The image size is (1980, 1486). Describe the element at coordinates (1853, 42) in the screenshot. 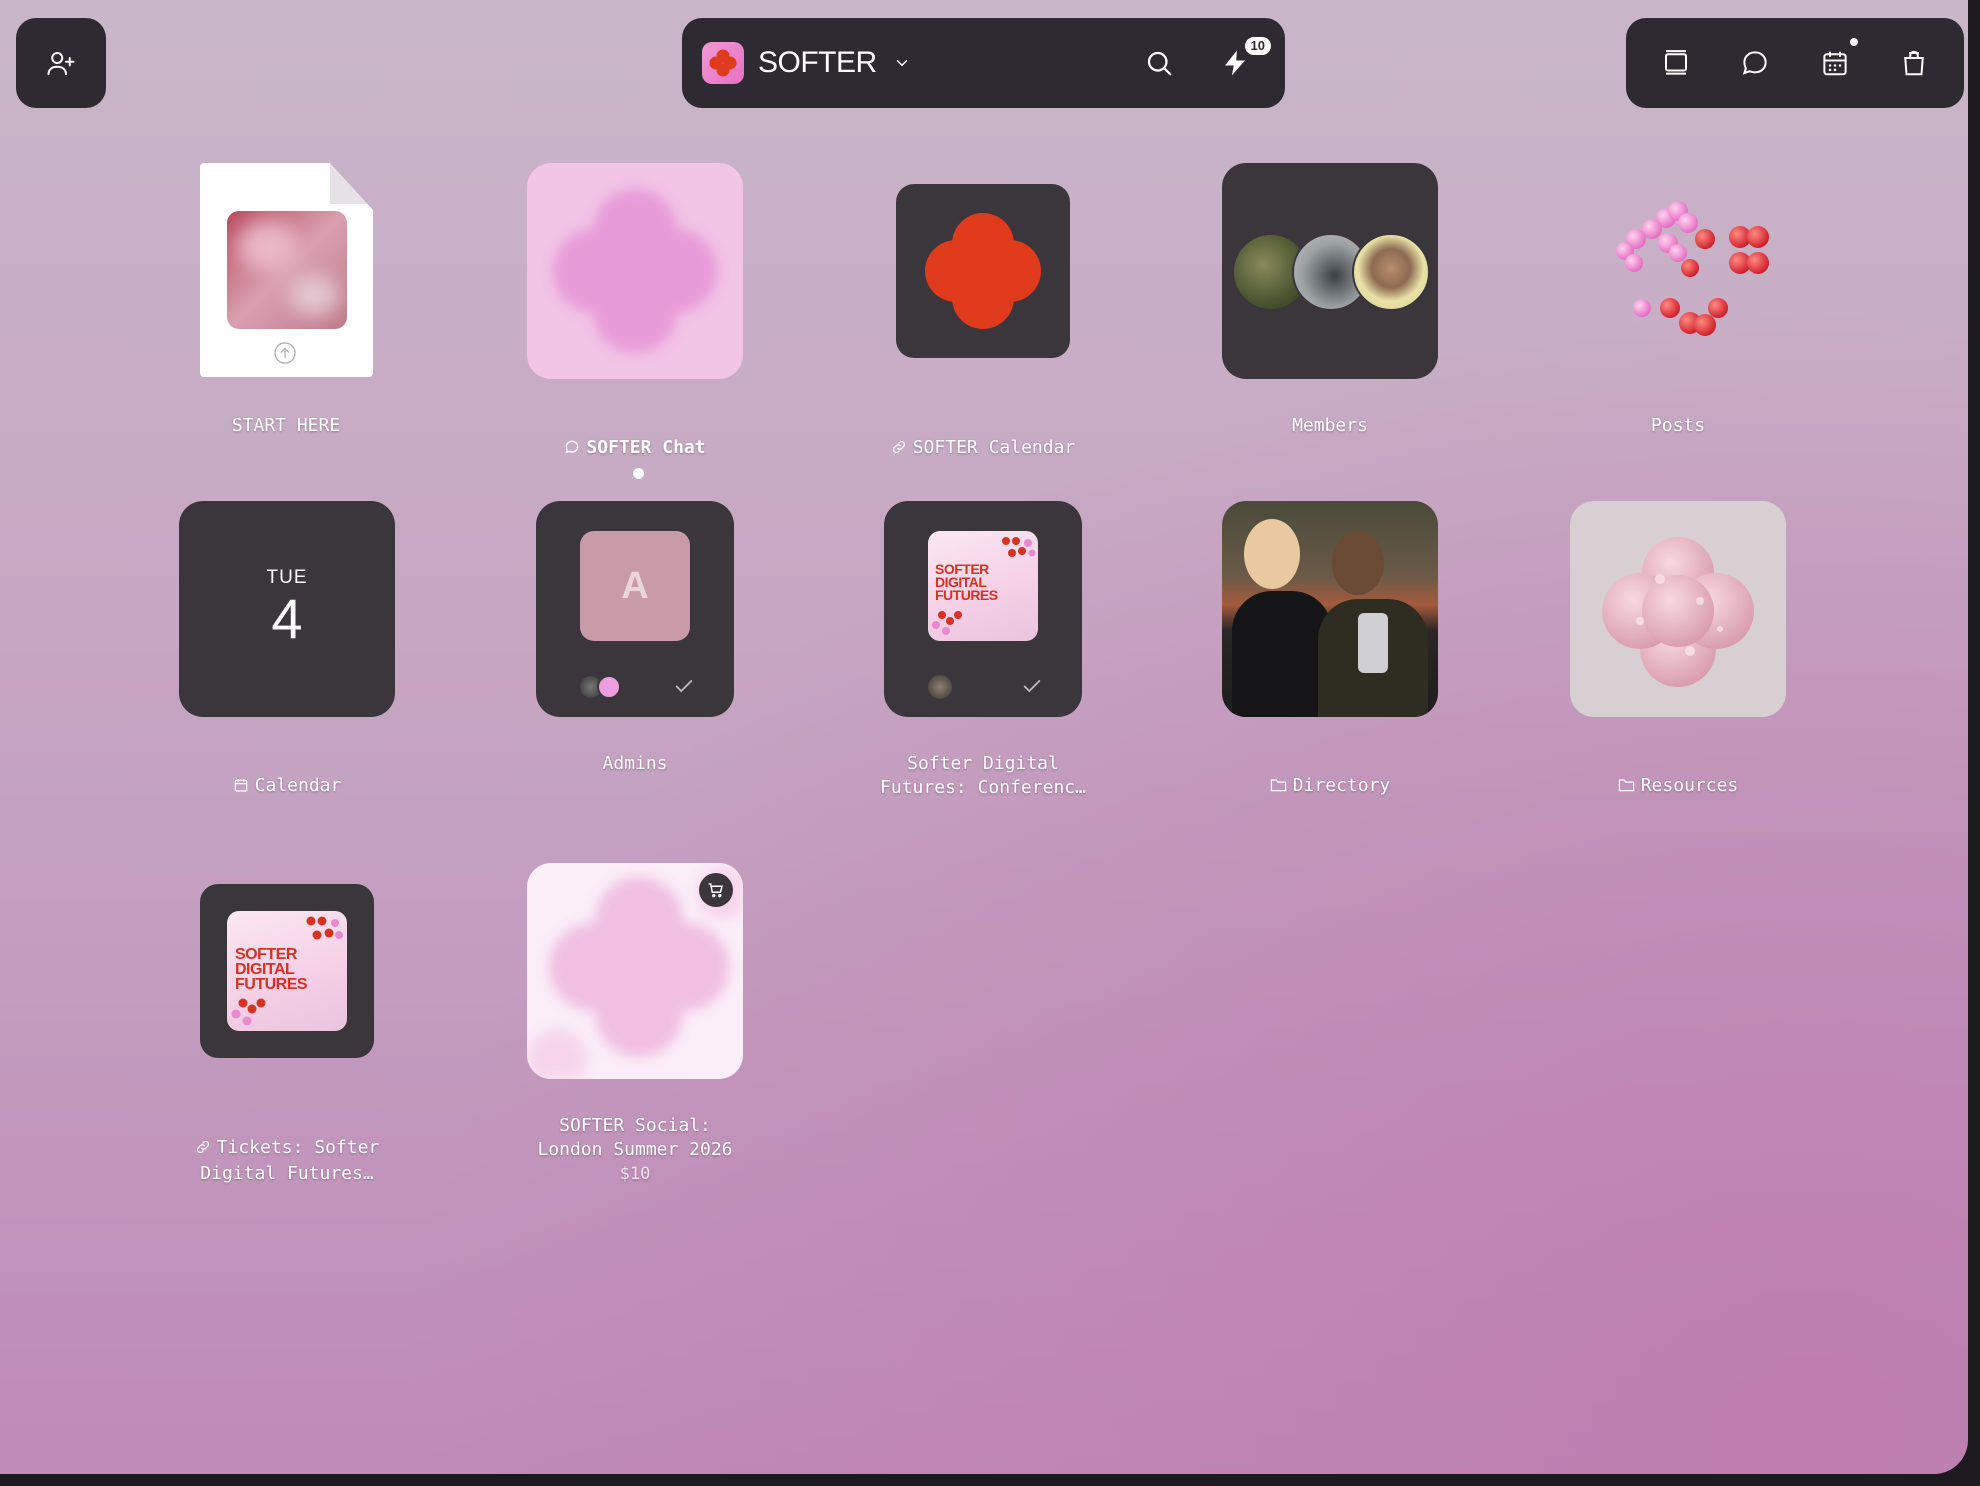

I see `calendar-notification-dot` at that location.